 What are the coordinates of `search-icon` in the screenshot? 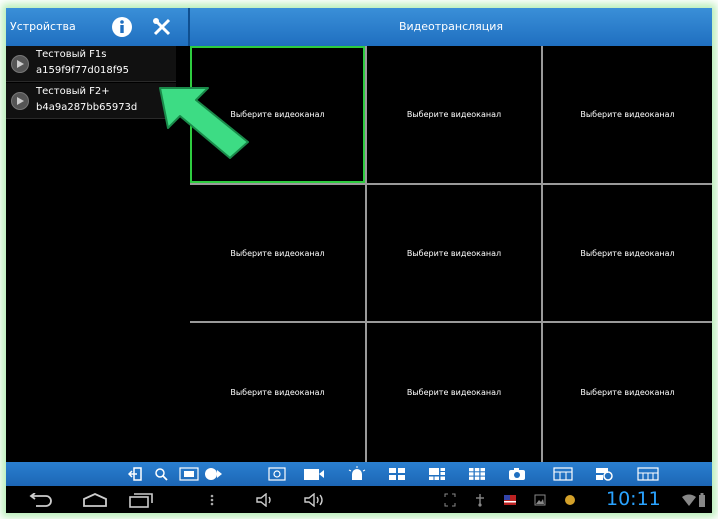 It's located at (161, 474).